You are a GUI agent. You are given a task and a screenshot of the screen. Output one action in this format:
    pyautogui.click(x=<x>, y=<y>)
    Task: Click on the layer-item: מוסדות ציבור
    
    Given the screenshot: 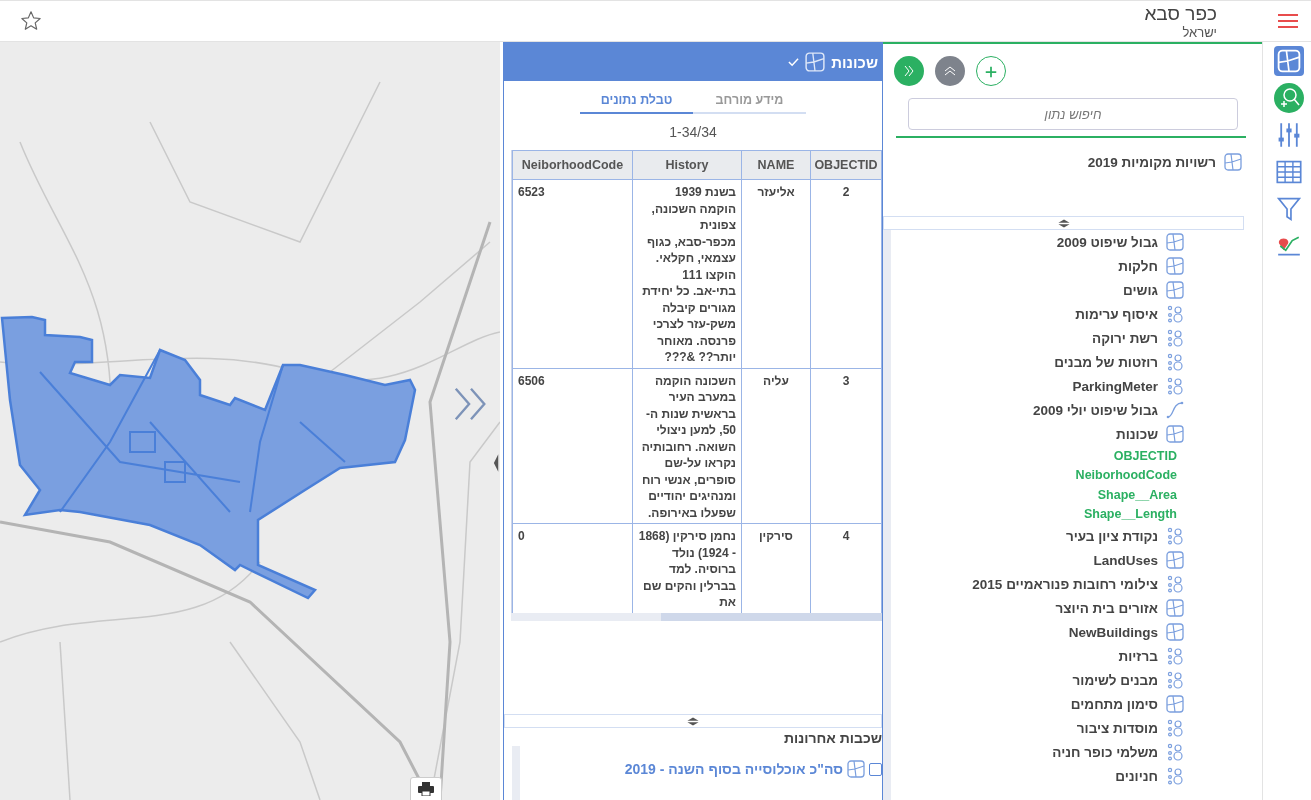 What is the action you would take?
    pyautogui.click(x=1117, y=728)
    